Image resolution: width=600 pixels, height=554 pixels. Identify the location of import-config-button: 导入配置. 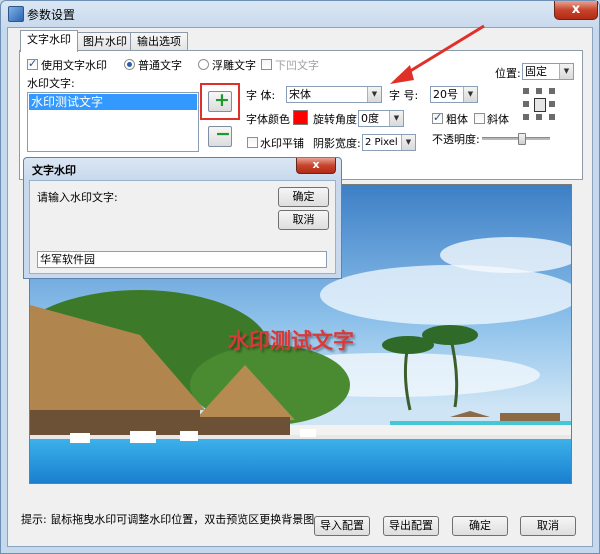
(342, 526).